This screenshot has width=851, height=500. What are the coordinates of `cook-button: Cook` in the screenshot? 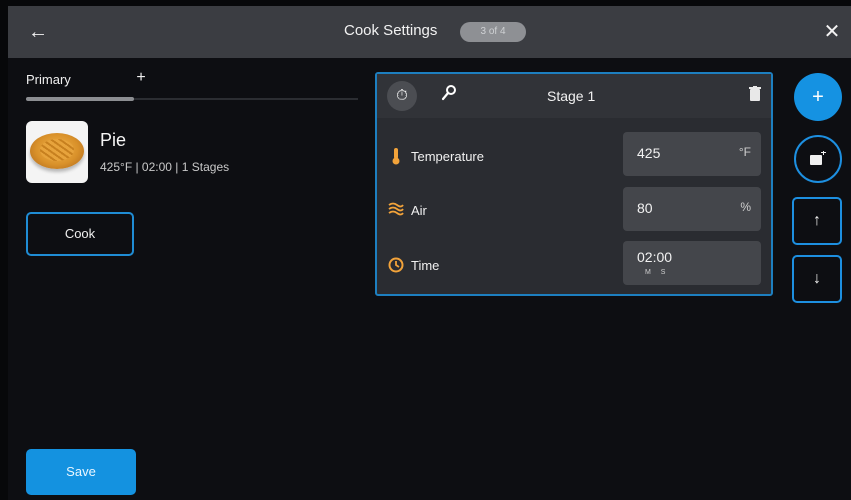 It's located at (80, 234).